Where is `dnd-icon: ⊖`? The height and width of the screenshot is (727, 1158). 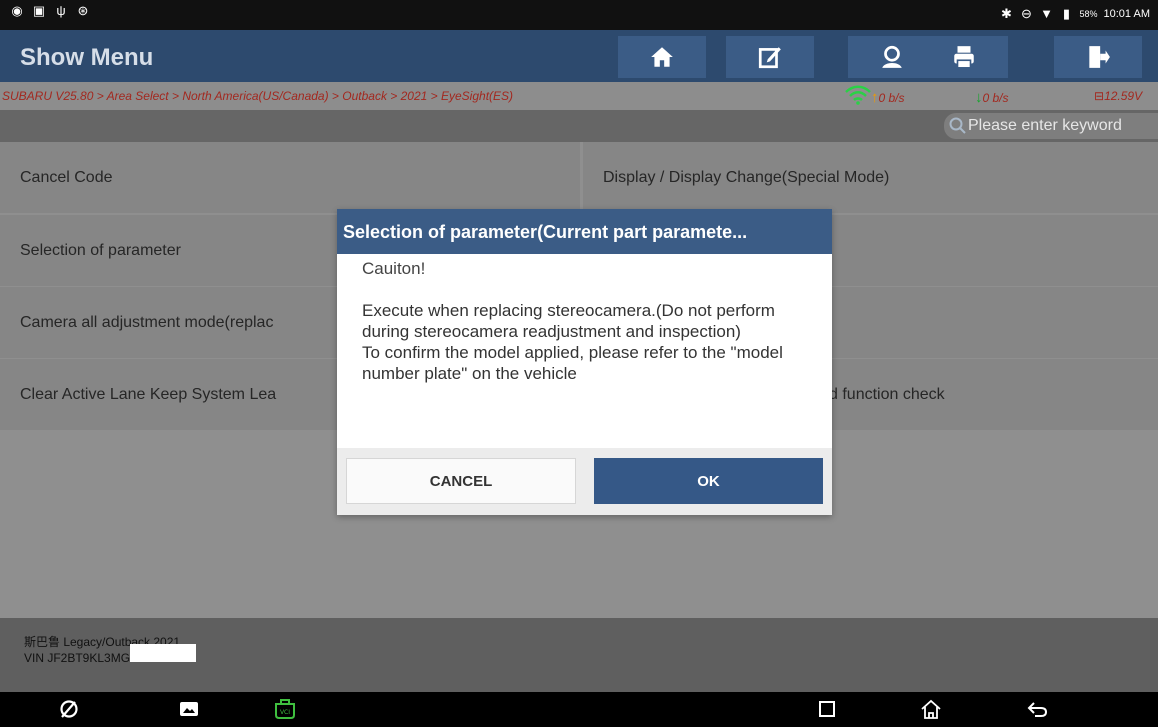 dnd-icon: ⊖ is located at coordinates (1026, 13).